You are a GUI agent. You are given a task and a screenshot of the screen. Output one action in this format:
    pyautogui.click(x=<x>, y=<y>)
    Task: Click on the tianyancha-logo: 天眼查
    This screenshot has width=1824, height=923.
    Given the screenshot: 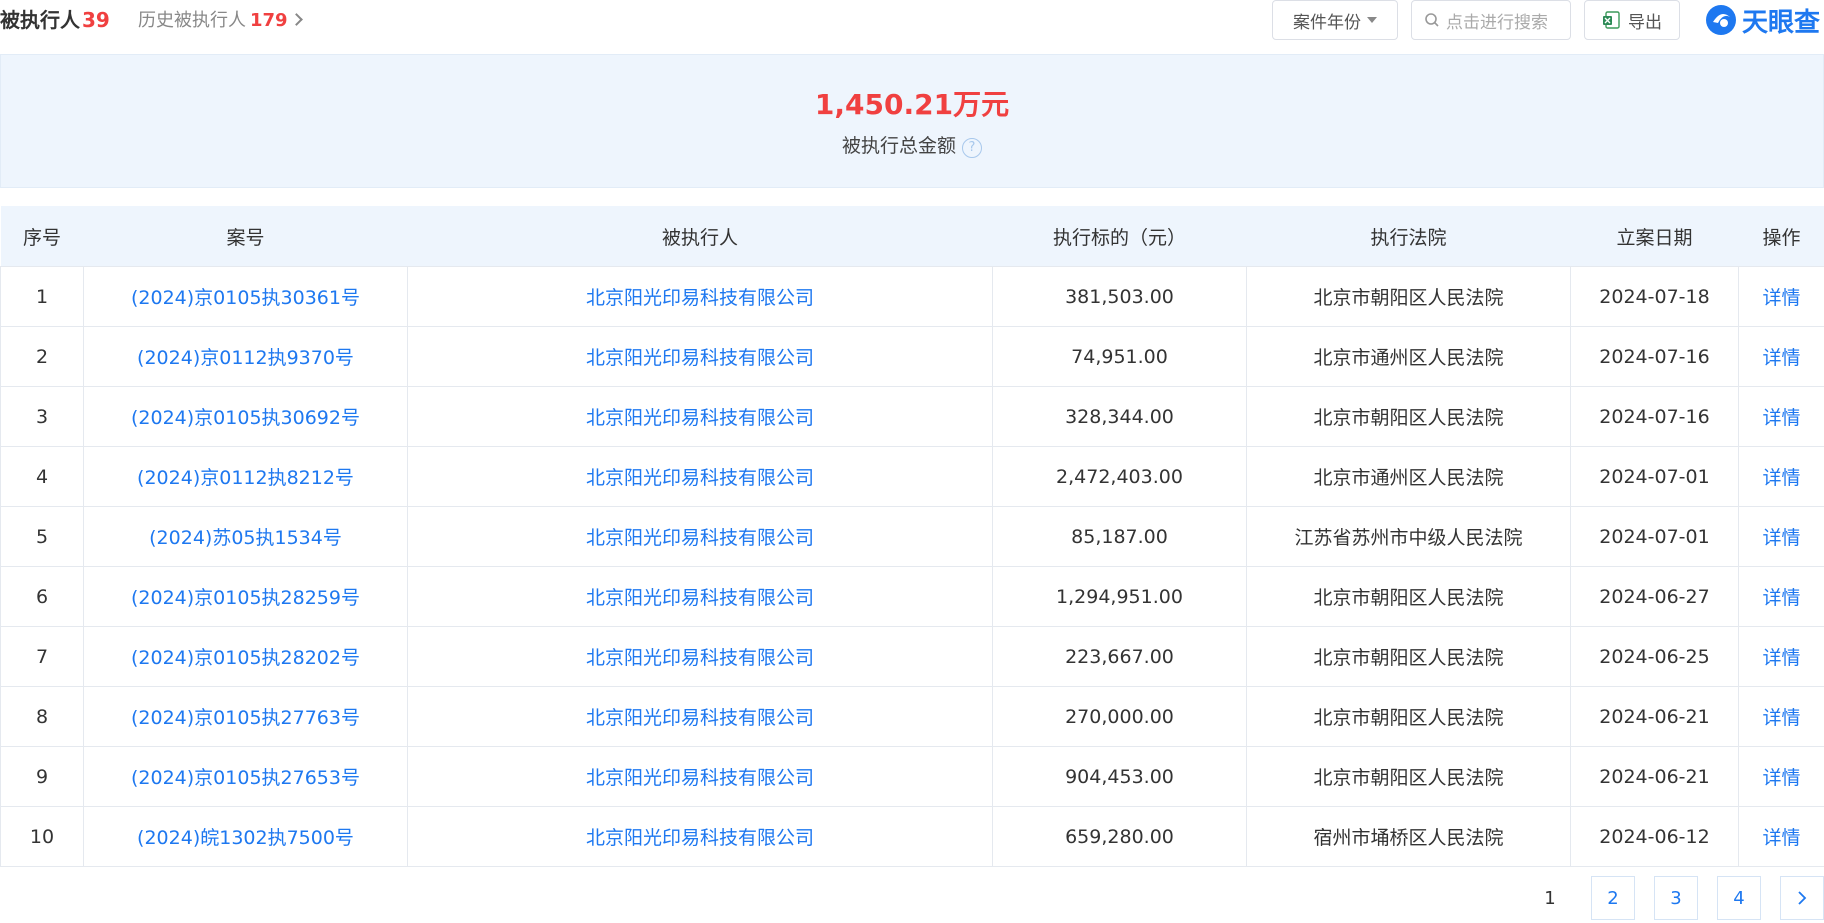 What is the action you would take?
    pyautogui.click(x=1762, y=20)
    